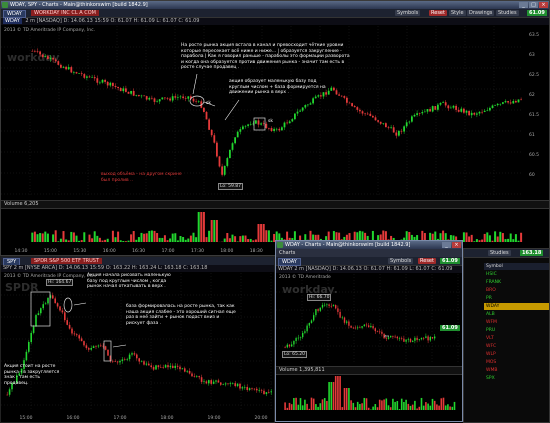  I want to click on watchlist-item: BRO, so click(516, 290).